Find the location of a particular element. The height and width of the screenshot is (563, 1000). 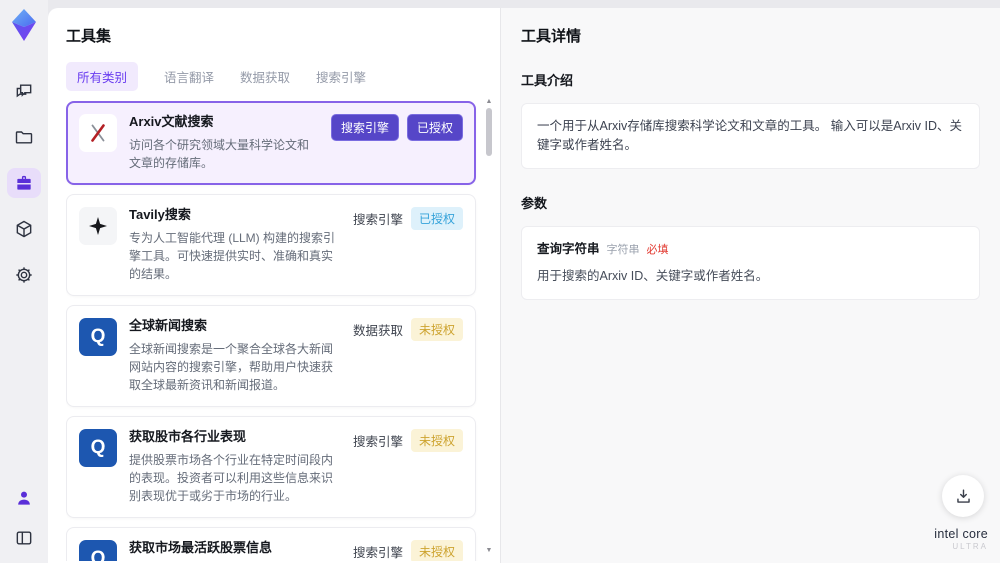

panel-layout-icon is located at coordinates (24, 538).